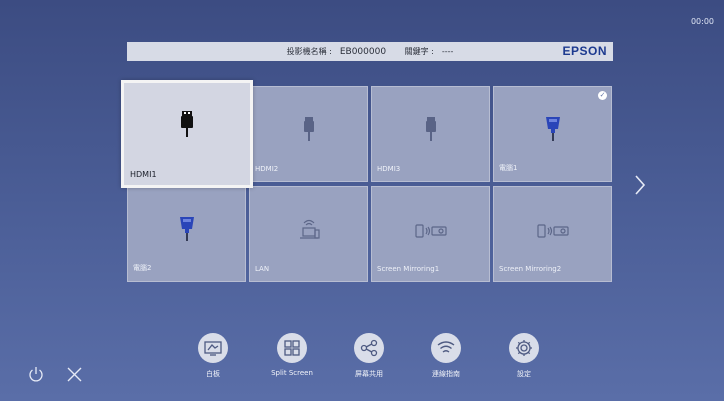 This screenshot has width=724, height=401. Describe the element at coordinates (74, 376) in the screenshot. I see `close-icon` at that location.